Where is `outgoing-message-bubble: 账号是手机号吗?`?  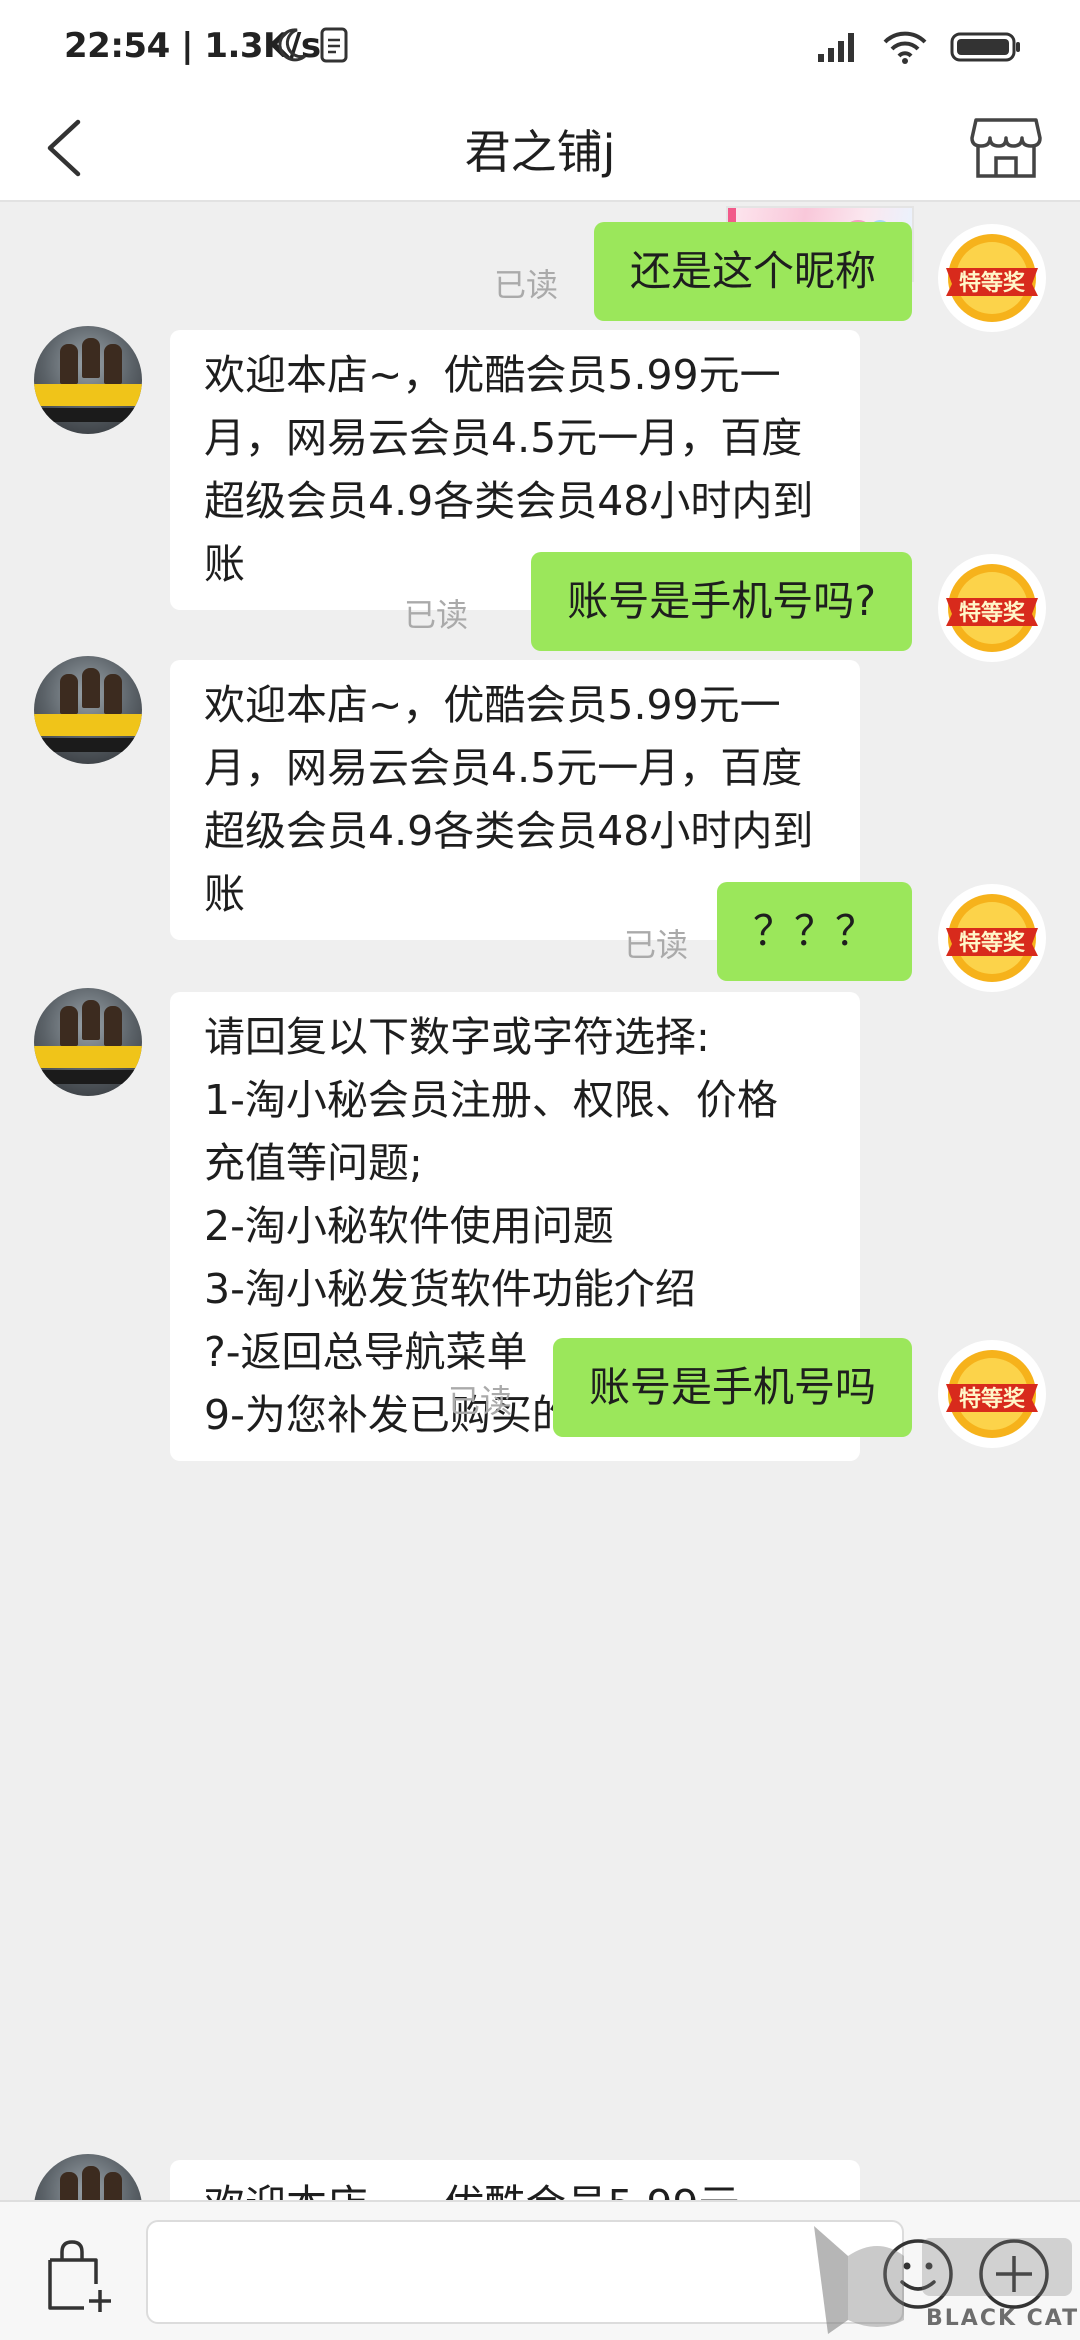 outgoing-message-bubble: 账号是手机号吗? is located at coordinates (721, 601).